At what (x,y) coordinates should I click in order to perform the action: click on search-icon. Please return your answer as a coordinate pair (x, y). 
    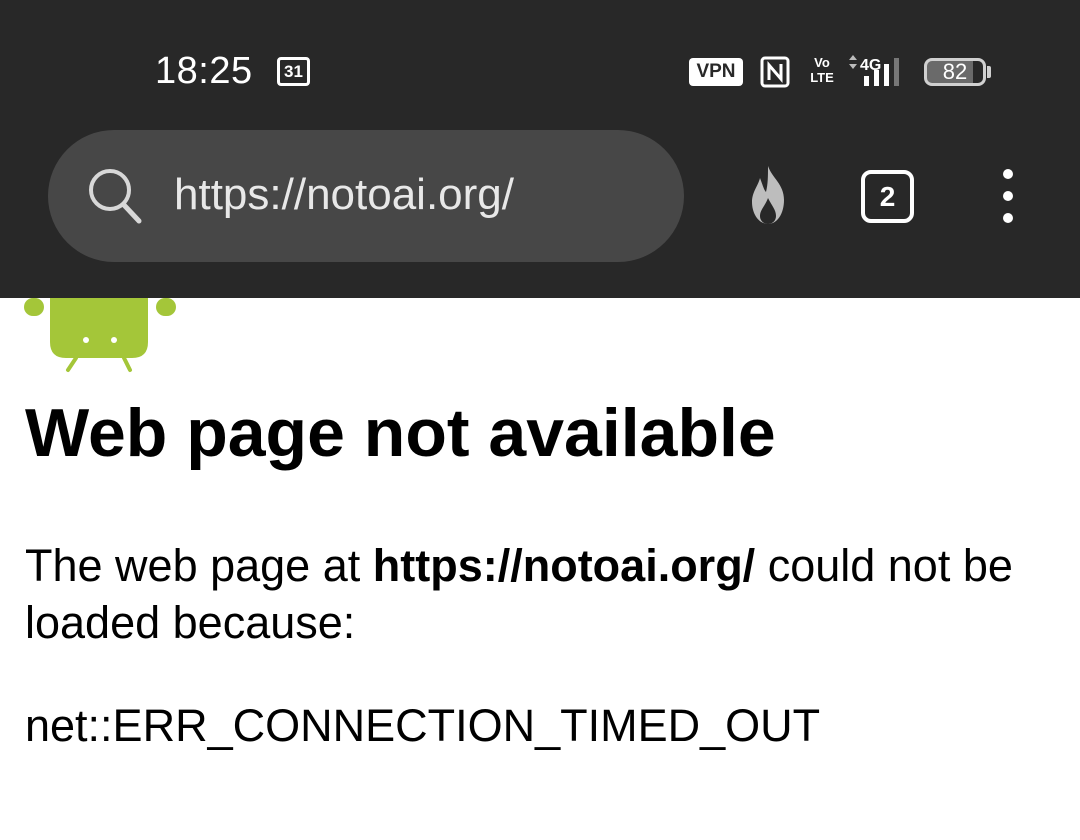
    Looking at the image, I should click on (115, 196).